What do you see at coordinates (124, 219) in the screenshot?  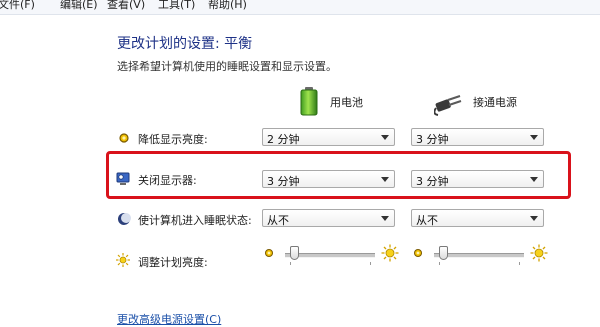 I see `moon-icon` at bounding box center [124, 219].